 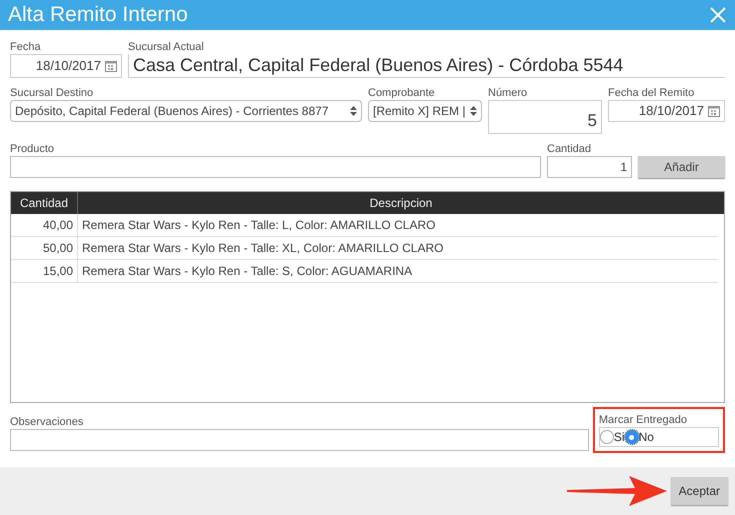 What do you see at coordinates (47, 422) in the screenshot?
I see `field-label: Observaciones` at bounding box center [47, 422].